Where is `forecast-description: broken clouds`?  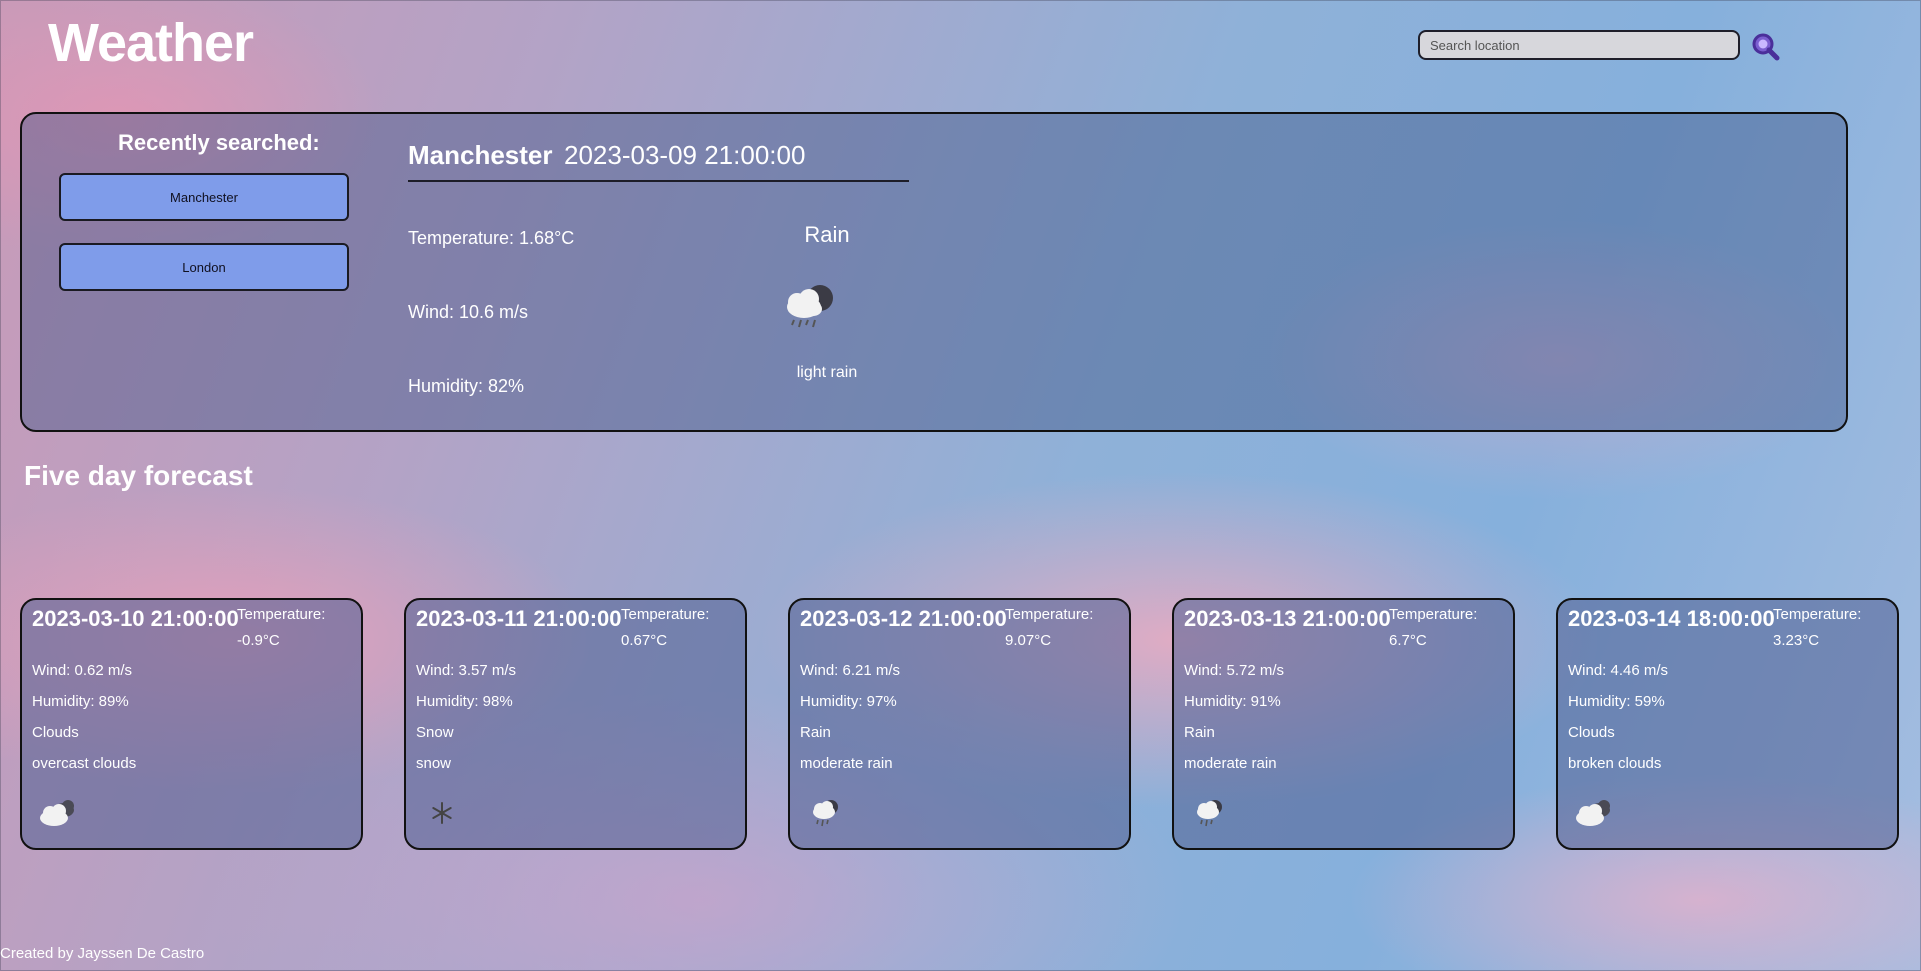
forecast-description: broken clouds is located at coordinates (1615, 763).